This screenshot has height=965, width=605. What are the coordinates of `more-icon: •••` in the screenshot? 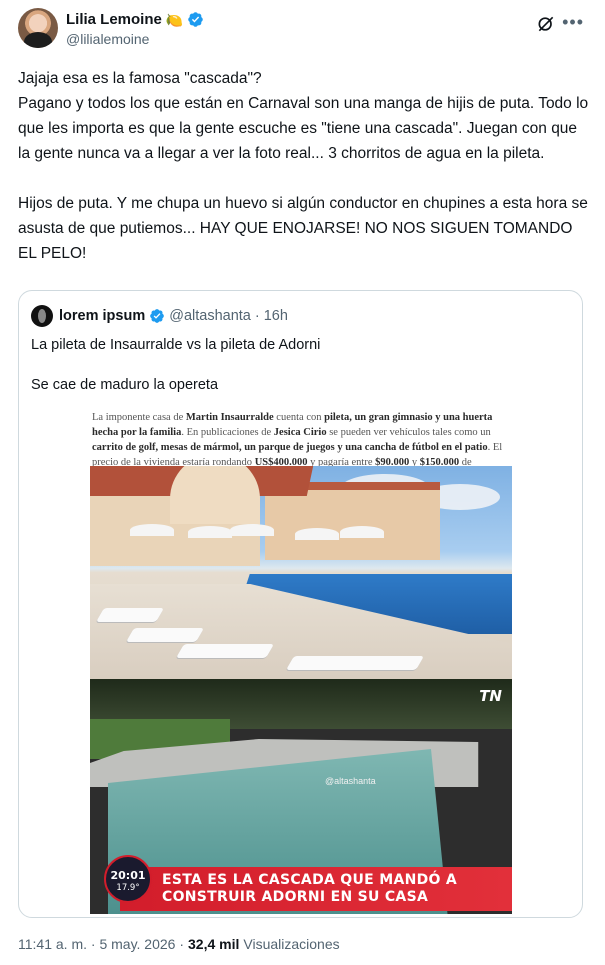 It's located at (573, 22).